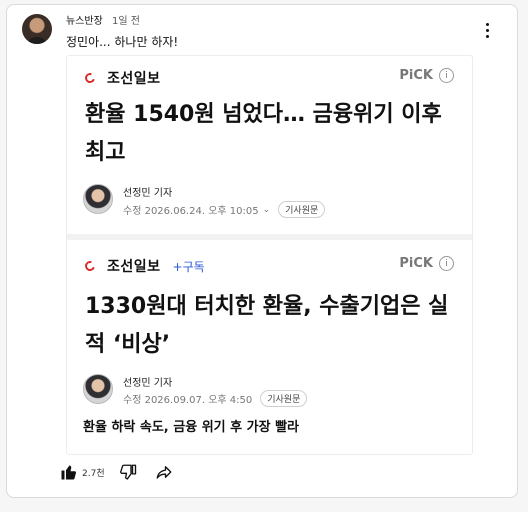  I want to click on divider, so click(269, 237).